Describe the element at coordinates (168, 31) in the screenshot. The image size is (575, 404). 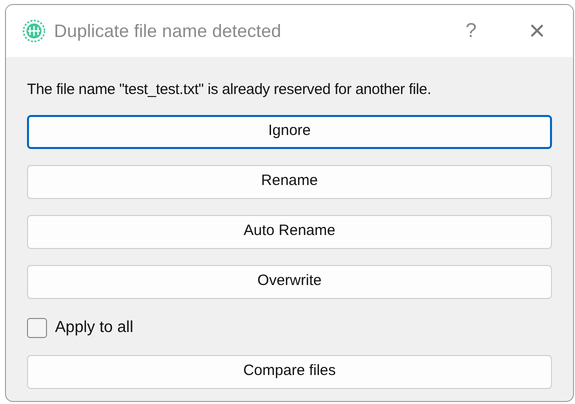
I see `window-title: Duplicate file name detected` at that location.